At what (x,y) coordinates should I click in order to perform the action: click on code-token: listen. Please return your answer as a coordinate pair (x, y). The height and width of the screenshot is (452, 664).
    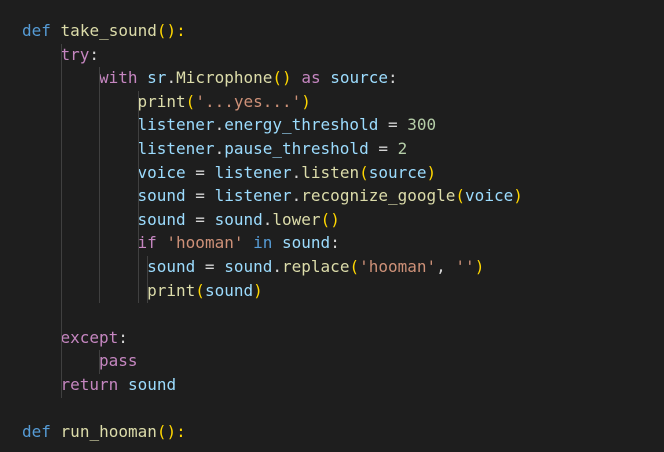
    Looking at the image, I should click on (330, 172).